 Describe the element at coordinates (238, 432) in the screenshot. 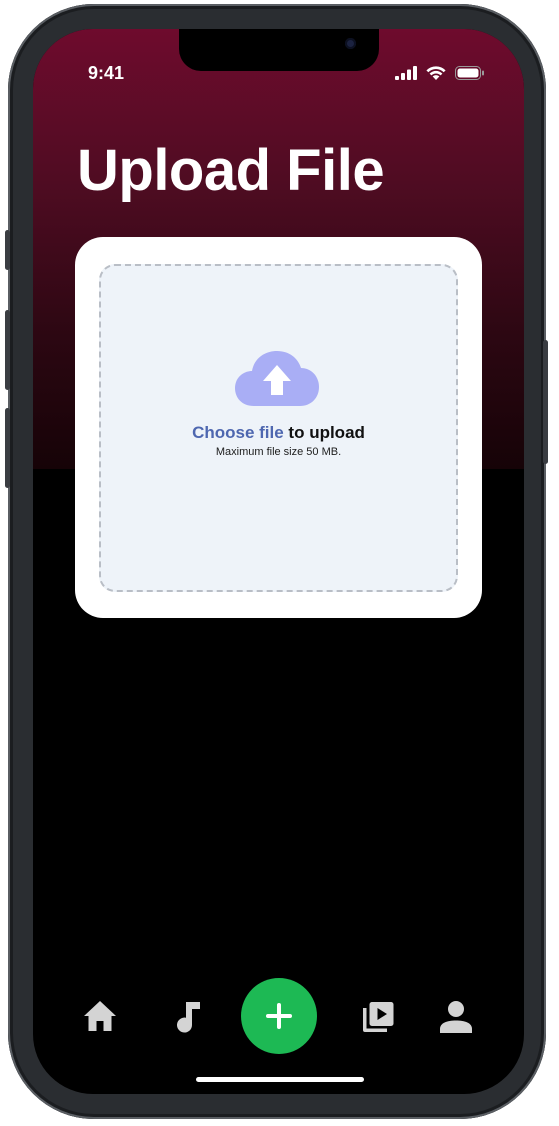

I see `choose-file-link: Choose file` at that location.